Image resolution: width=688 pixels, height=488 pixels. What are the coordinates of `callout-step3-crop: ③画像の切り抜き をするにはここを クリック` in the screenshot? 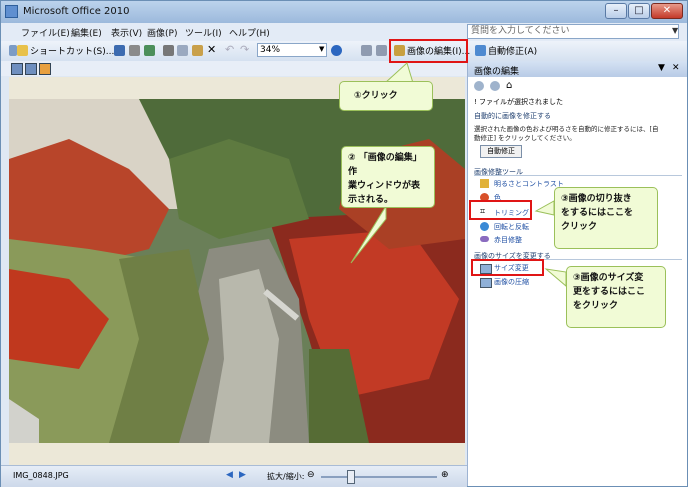 It's located at (606, 218).